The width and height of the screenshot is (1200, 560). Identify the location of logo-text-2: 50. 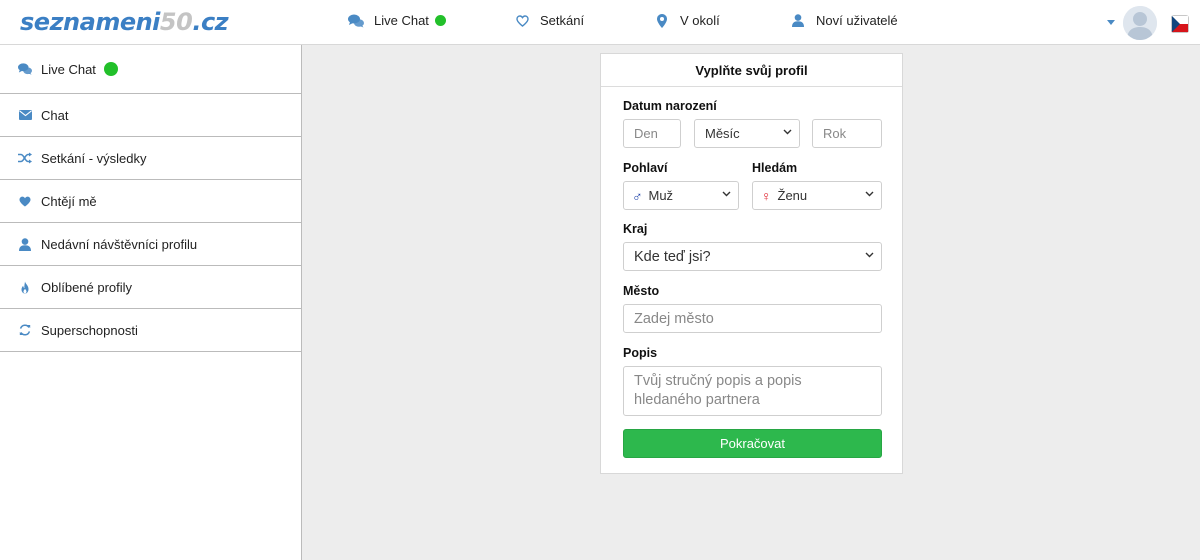
(176, 22).